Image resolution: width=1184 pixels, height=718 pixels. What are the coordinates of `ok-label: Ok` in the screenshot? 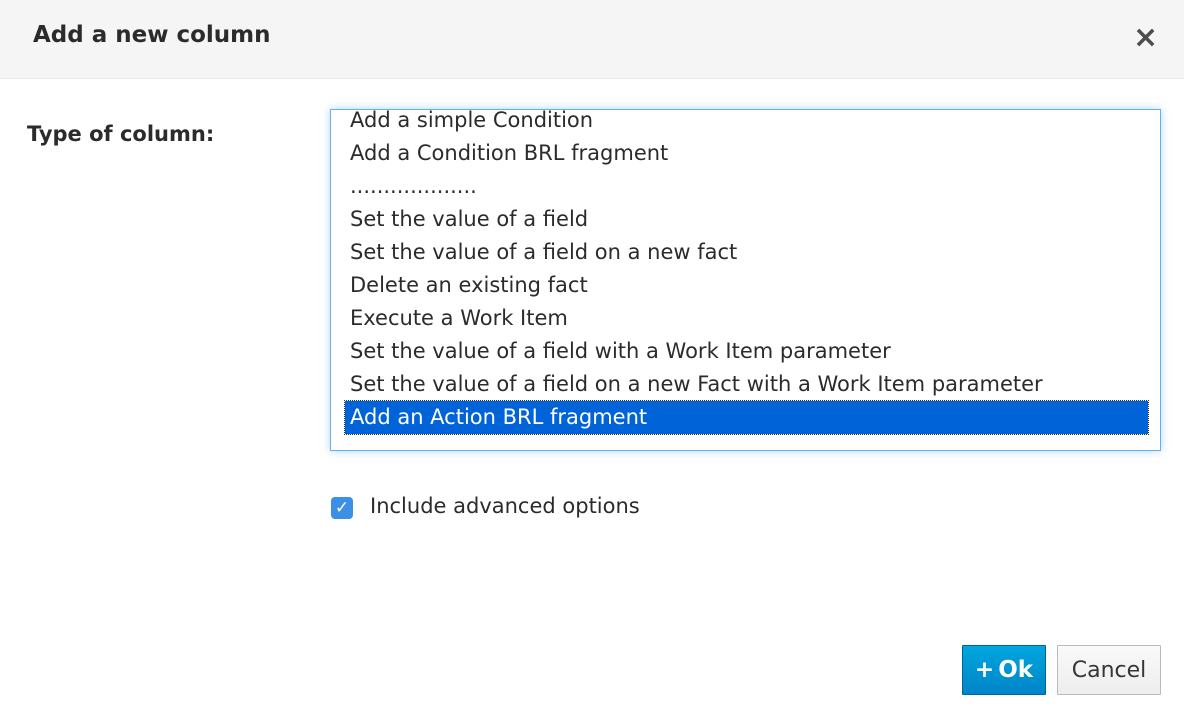 It's located at (1016, 670).